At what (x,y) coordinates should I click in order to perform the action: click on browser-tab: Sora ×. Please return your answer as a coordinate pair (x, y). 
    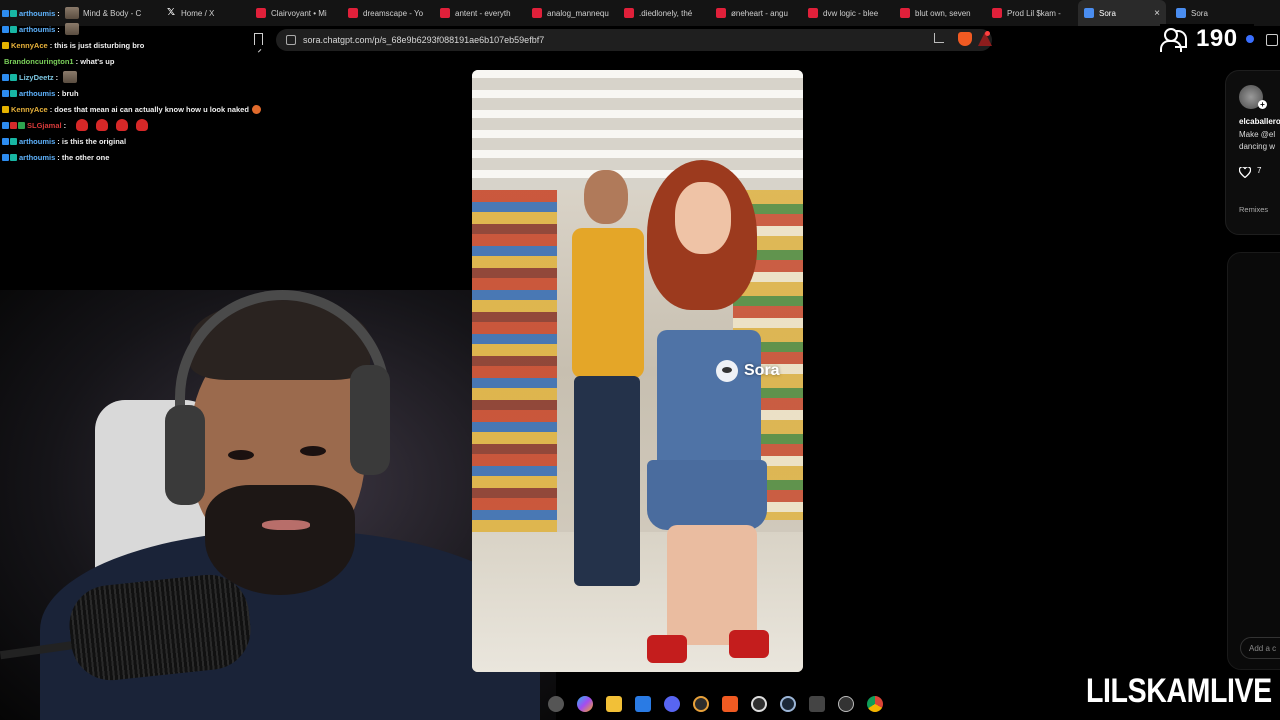
    Looking at the image, I should click on (1122, 13).